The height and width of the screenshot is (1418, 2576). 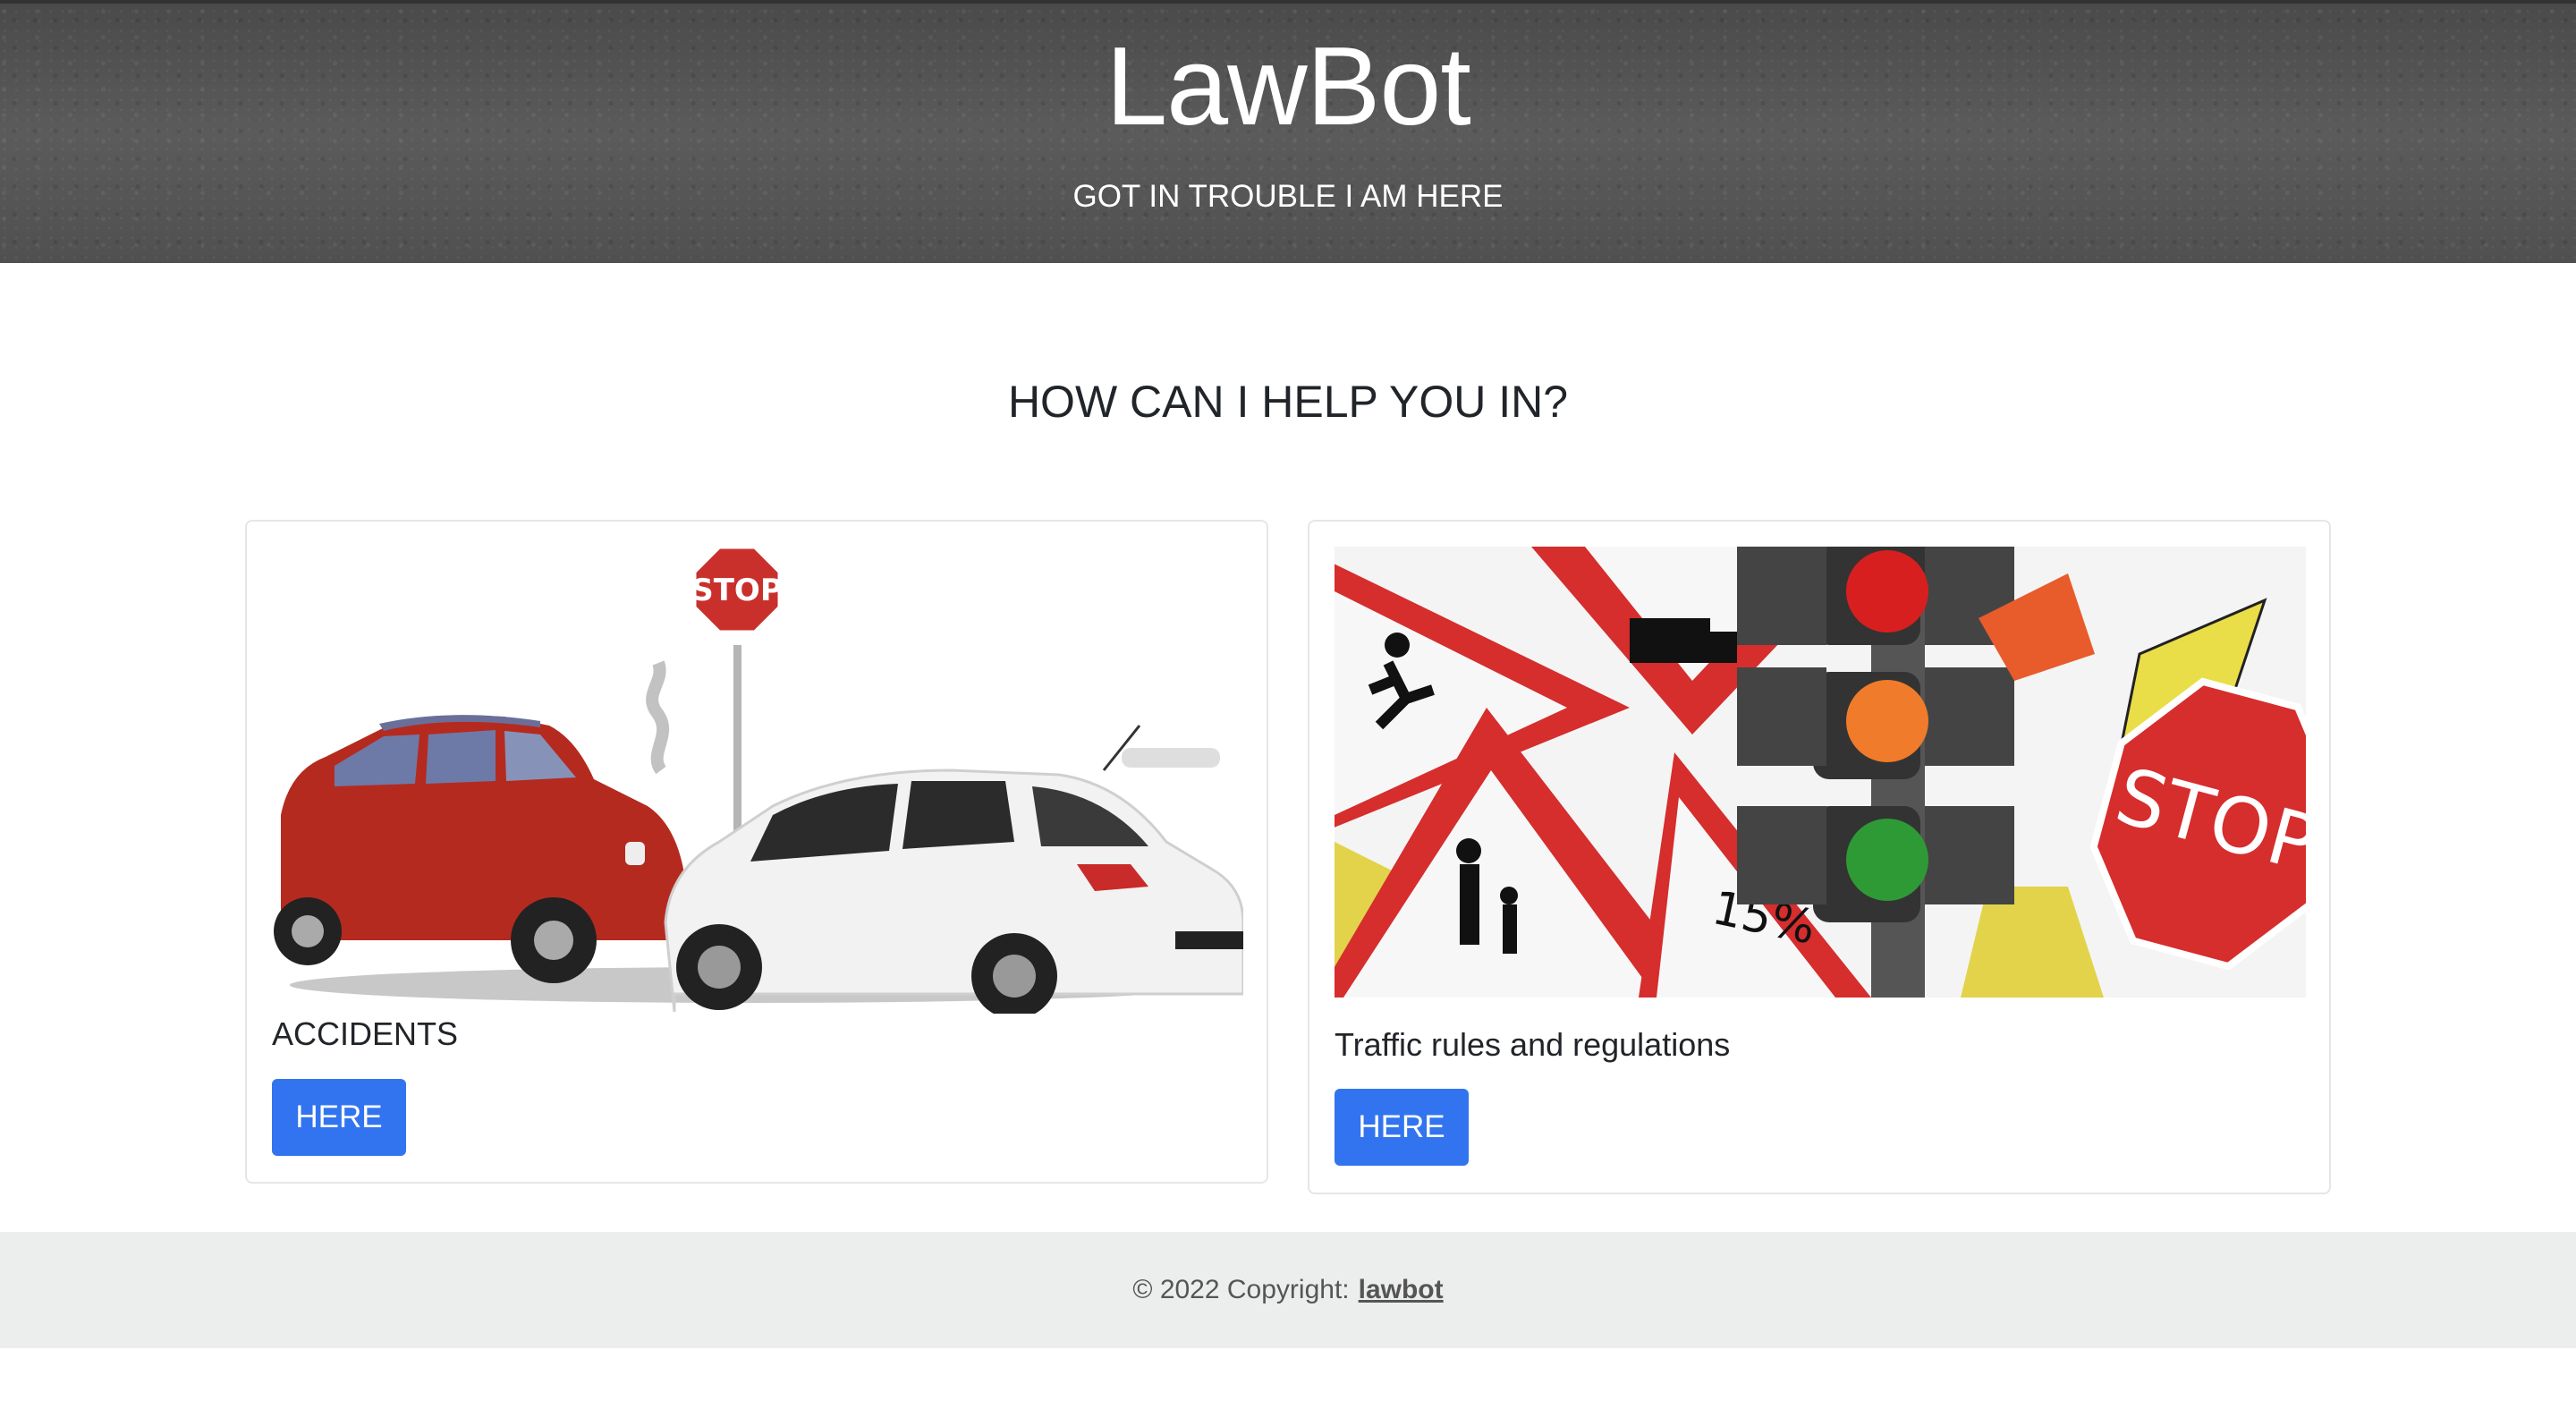 I want to click on svg-text: STOP, so click(x=737, y=590).